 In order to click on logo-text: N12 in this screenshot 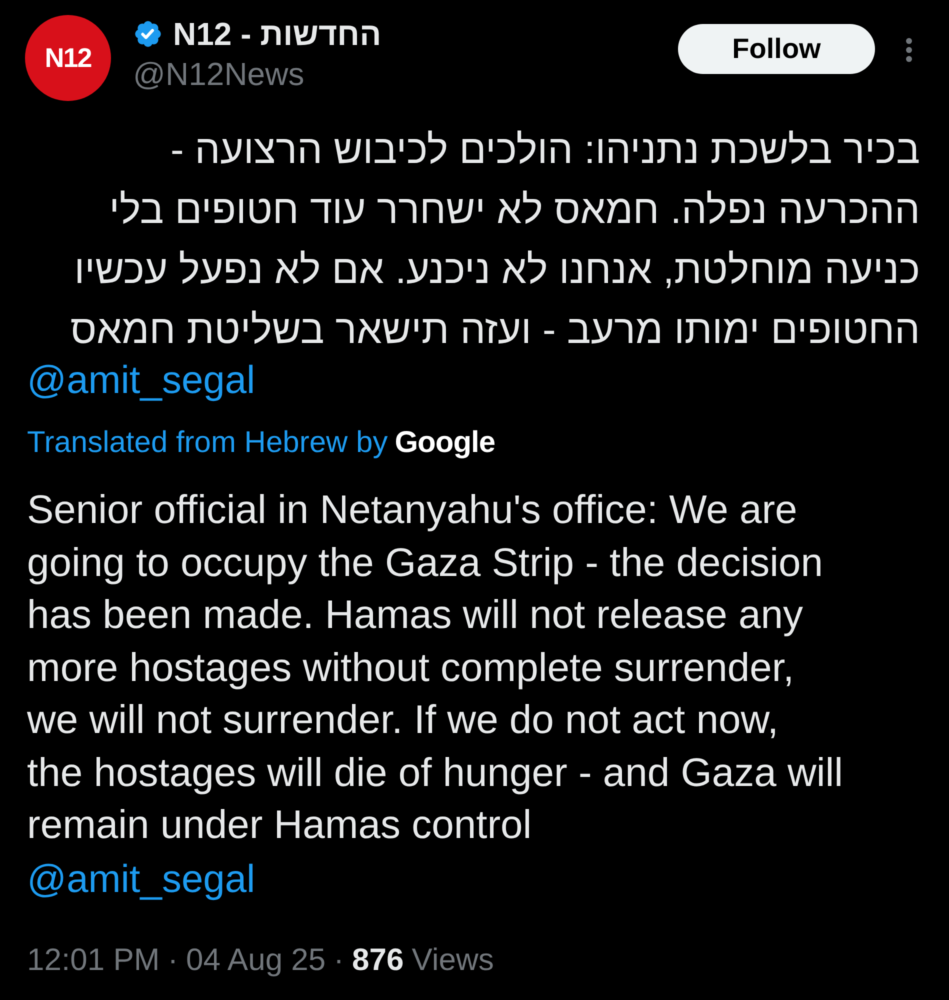, I will do `click(68, 58)`.